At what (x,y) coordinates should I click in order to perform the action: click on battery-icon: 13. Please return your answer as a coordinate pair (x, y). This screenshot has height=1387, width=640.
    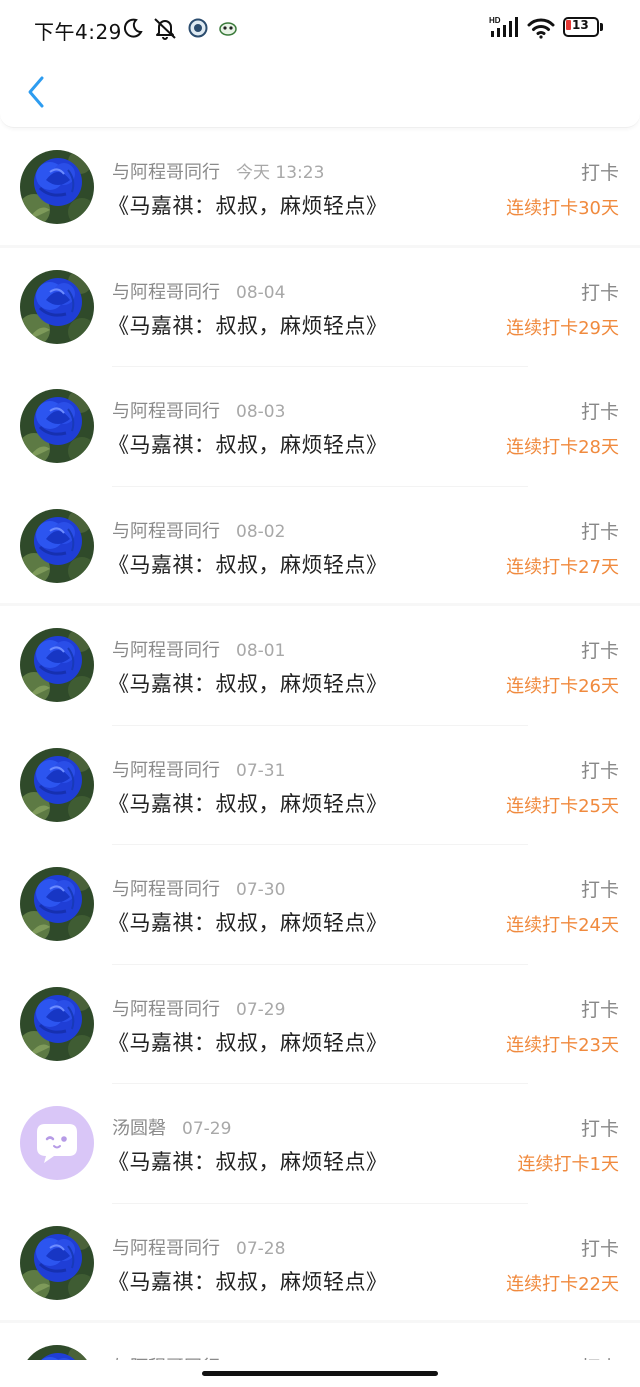
    Looking at the image, I should click on (583, 27).